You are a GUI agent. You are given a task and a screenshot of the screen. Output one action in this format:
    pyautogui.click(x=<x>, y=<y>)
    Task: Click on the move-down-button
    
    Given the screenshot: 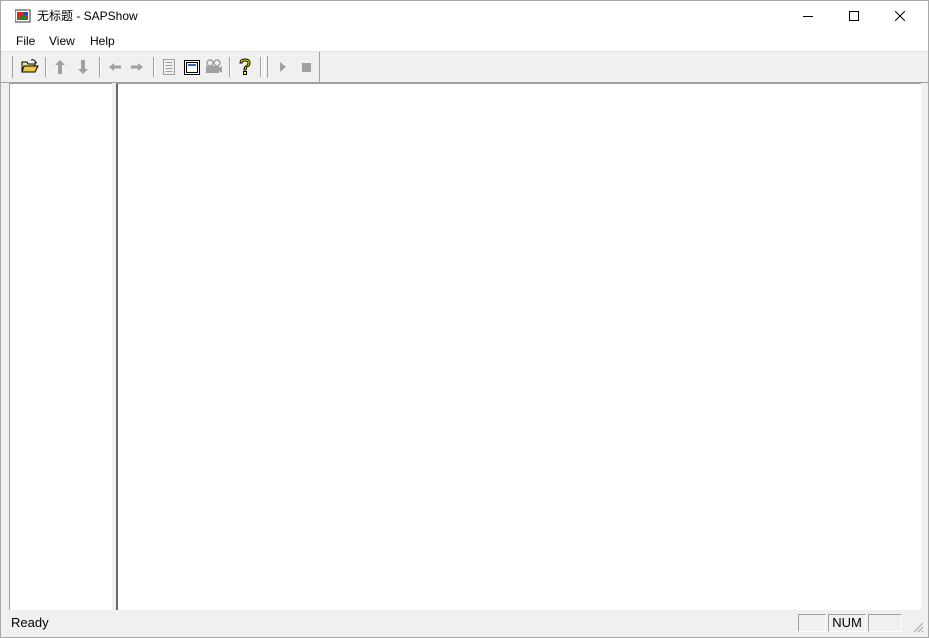 What is the action you would take?
    pyautogui.click(x=83, y=67)
    